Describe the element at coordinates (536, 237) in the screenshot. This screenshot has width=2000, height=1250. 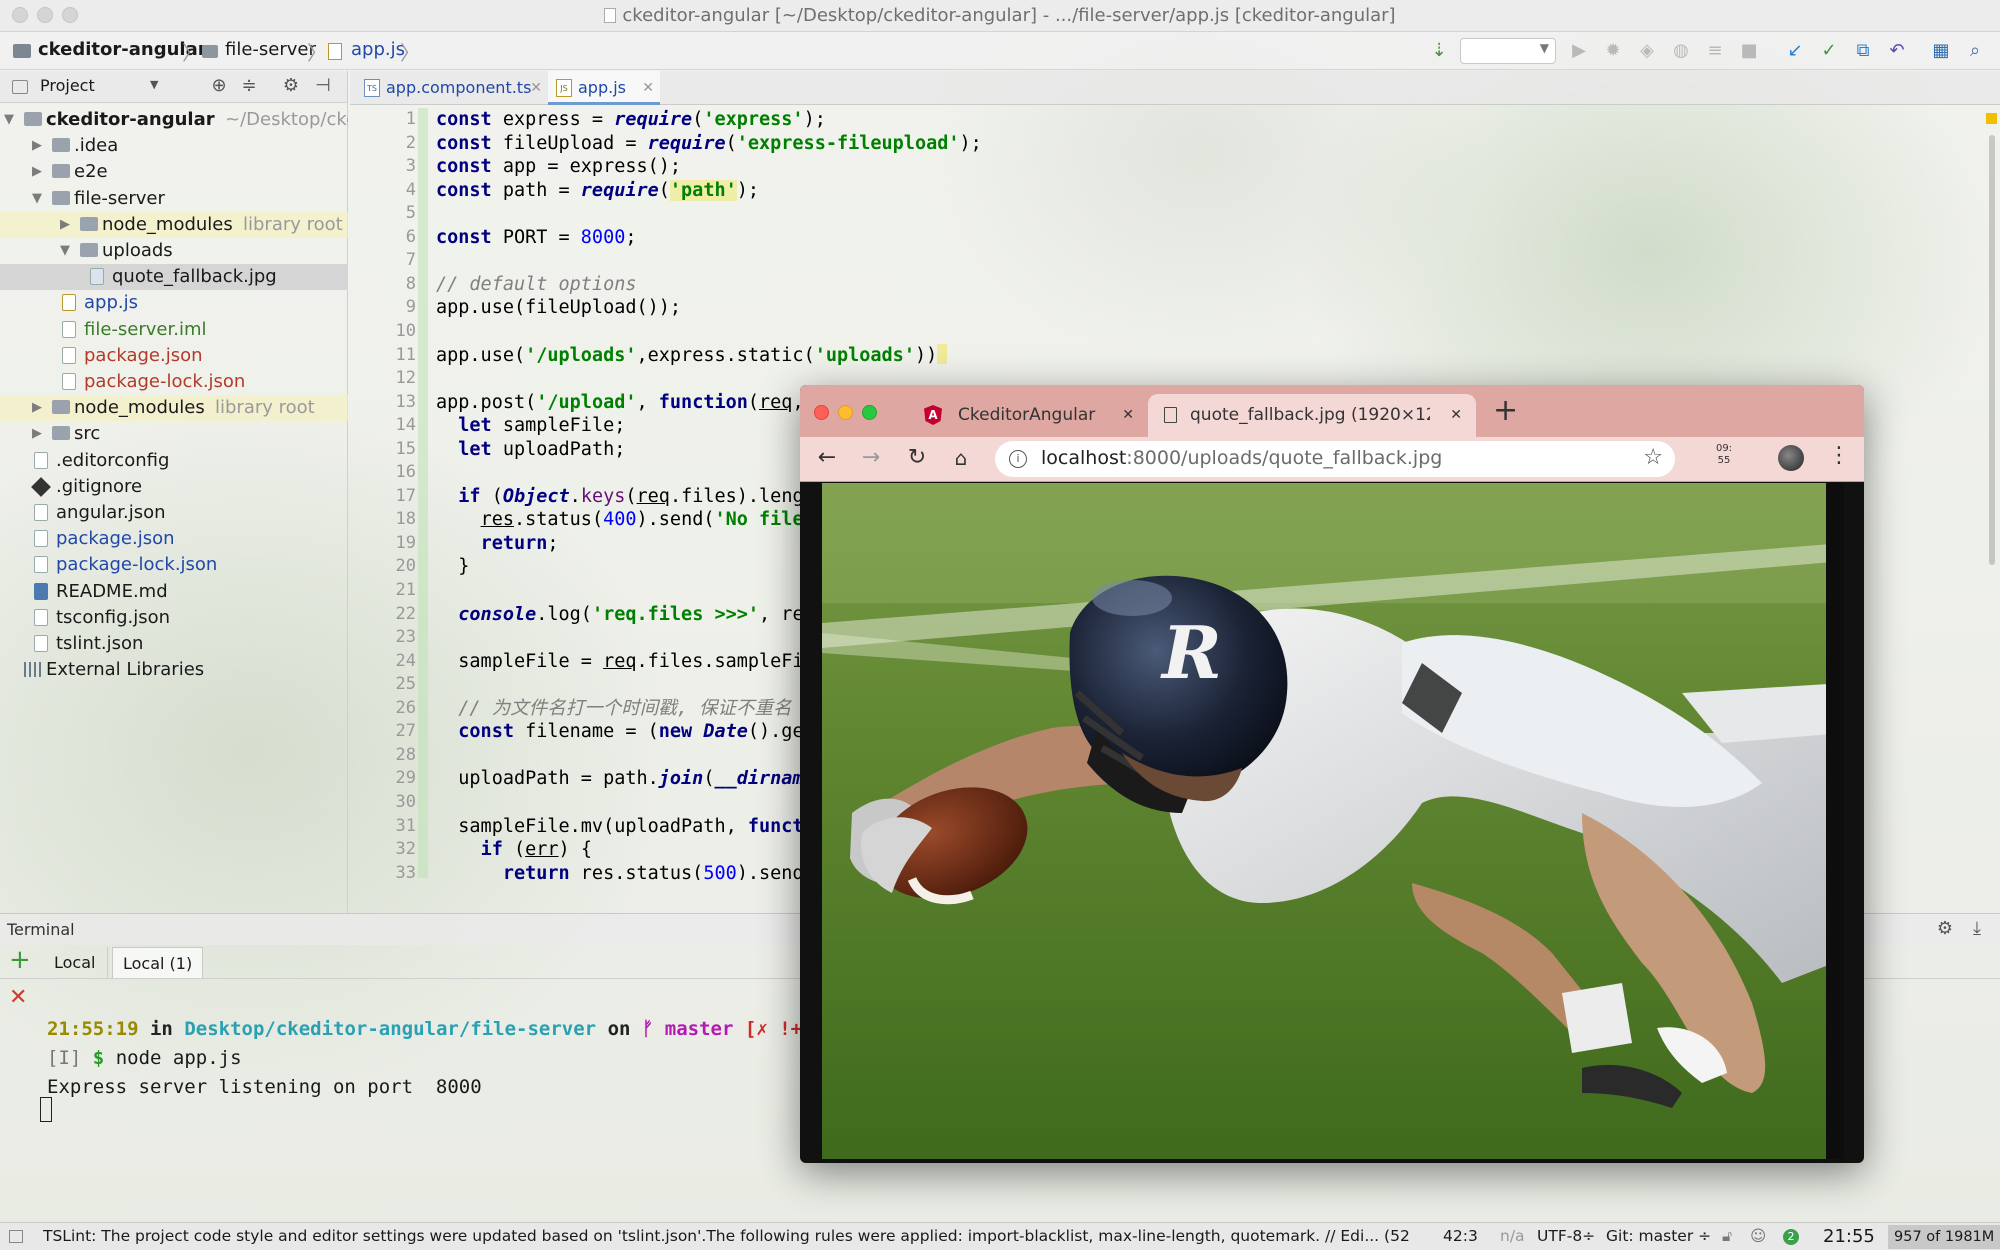
I see `code-line: const PORT = 8000;` at that location.